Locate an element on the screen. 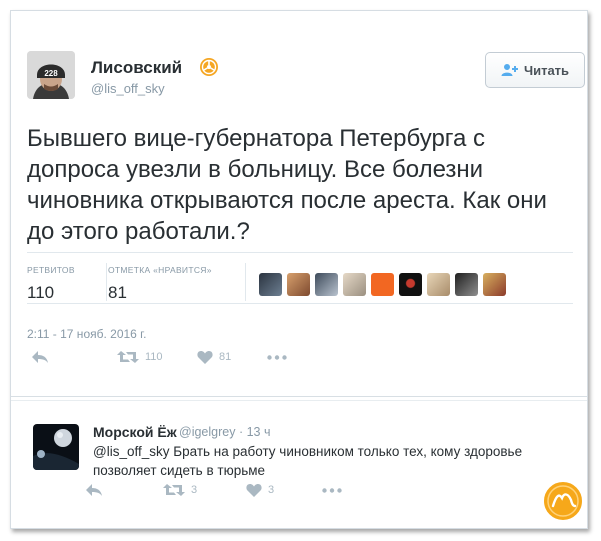  reply-reply-action is located at coordinates (94, 490).